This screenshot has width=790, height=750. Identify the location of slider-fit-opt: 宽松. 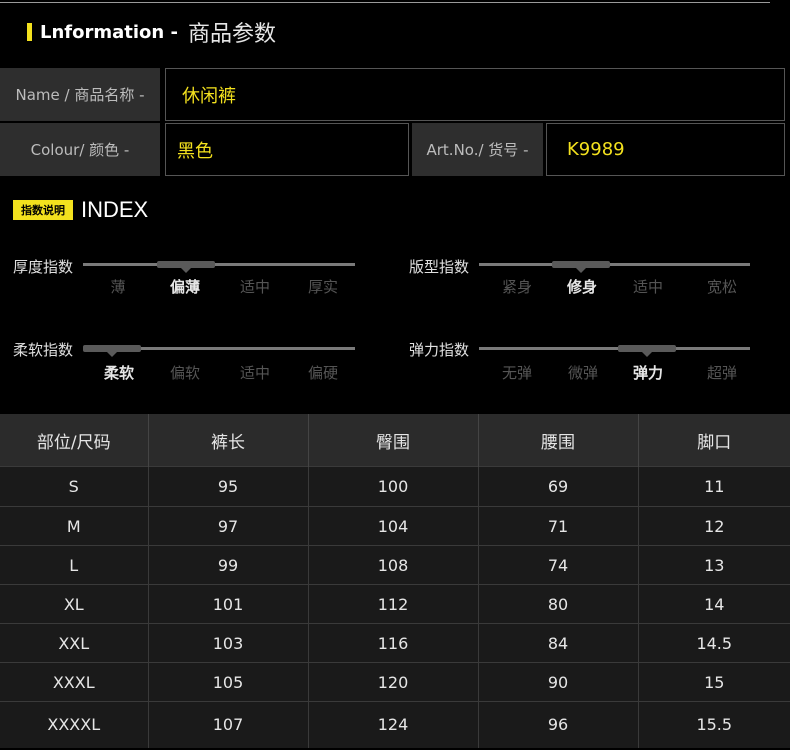
(721, 287).